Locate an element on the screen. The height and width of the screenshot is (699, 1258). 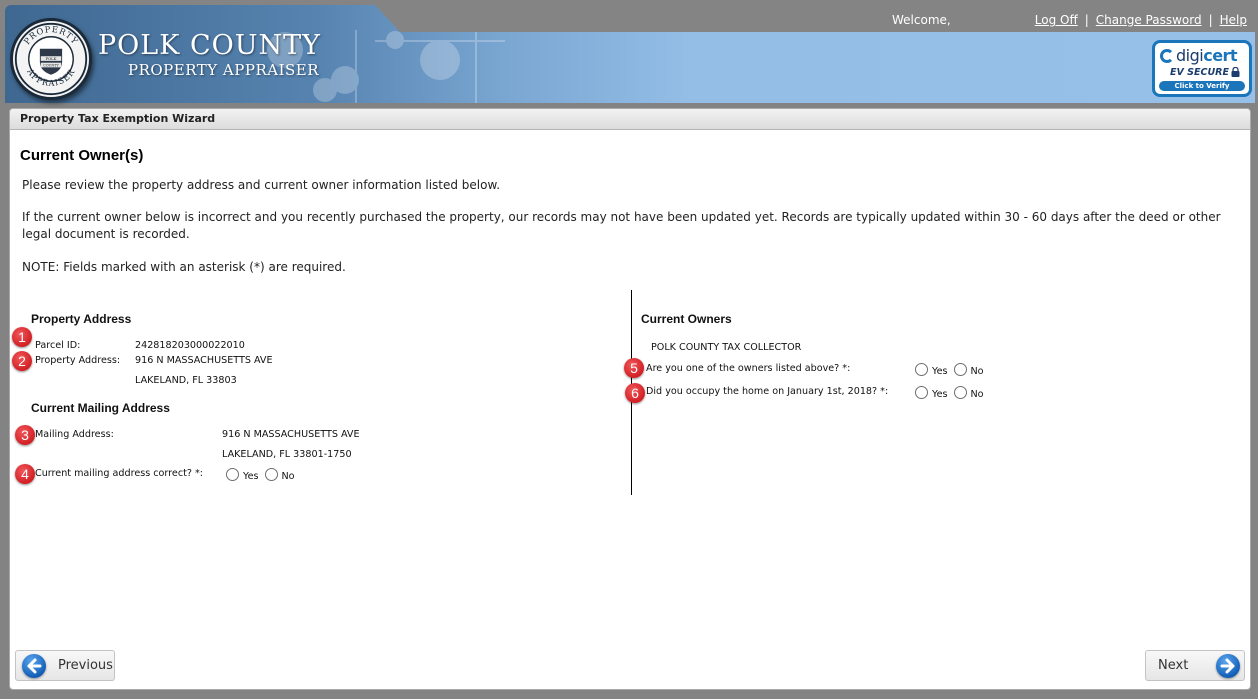
site-subtitle: PROPERTY APPRAISER is located at coordinates (224, 70).